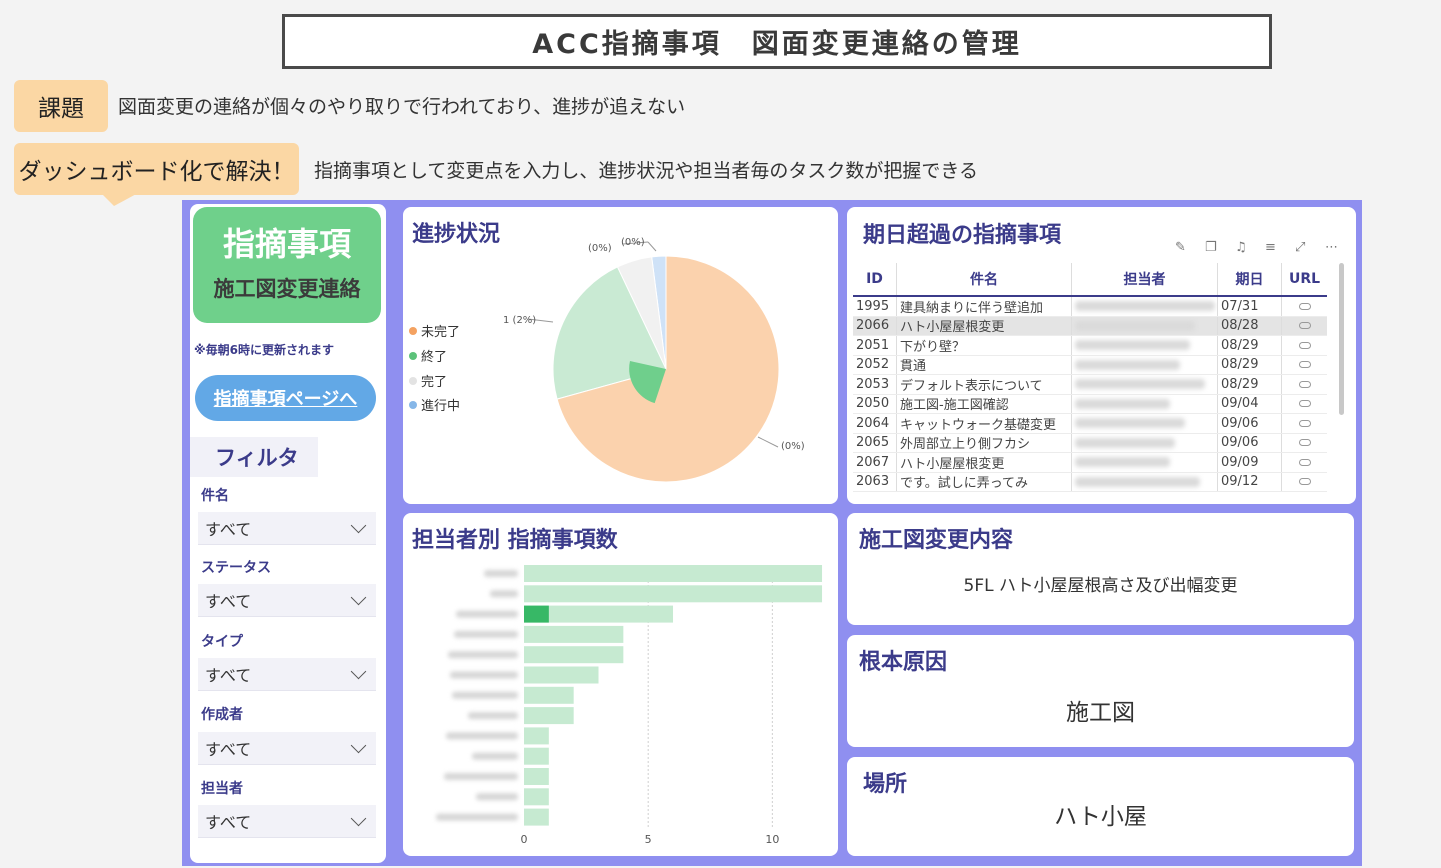  I want to click on filter-select-status: すべて, so click(287, 600).